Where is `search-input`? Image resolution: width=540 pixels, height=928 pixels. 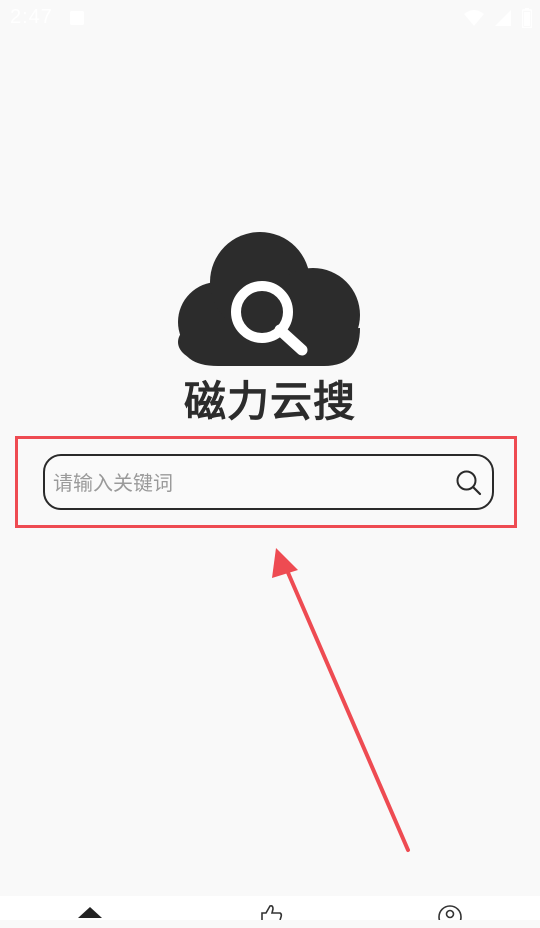 search-input is located at coordinates (243, 483).